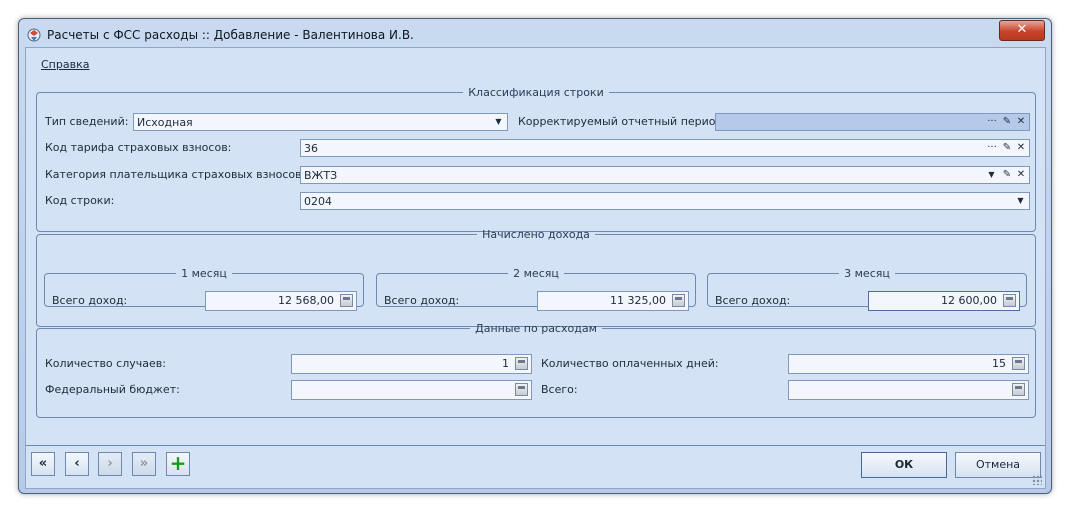 This screenshot has height=516, width=1074. What do you see at coordinates (175, 174) in the screenshot?
I see `payer-category-label: Категория плательщика страховых взносов:` at bounding box center [175, 174].